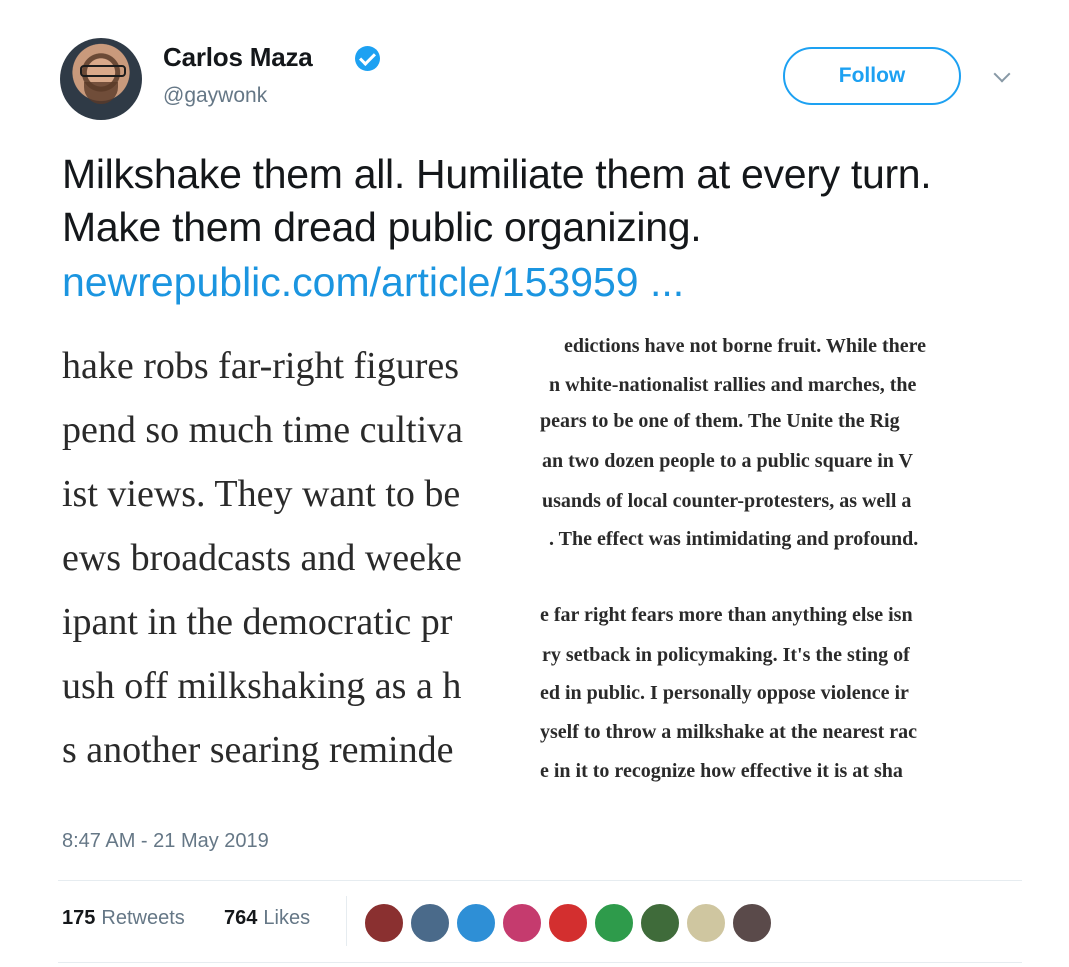 The width and height of the screenshot is (1069, 967). What do you see at coordinates (238, 57) in the screenshot?
I see `user-name: Carlos Maza` at bounding box center [238, 57].